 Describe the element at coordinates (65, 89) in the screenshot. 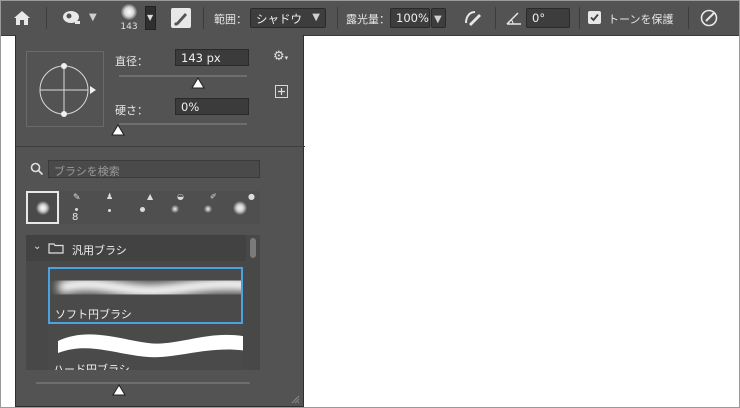

I see `brush-tip-preview` at that location.